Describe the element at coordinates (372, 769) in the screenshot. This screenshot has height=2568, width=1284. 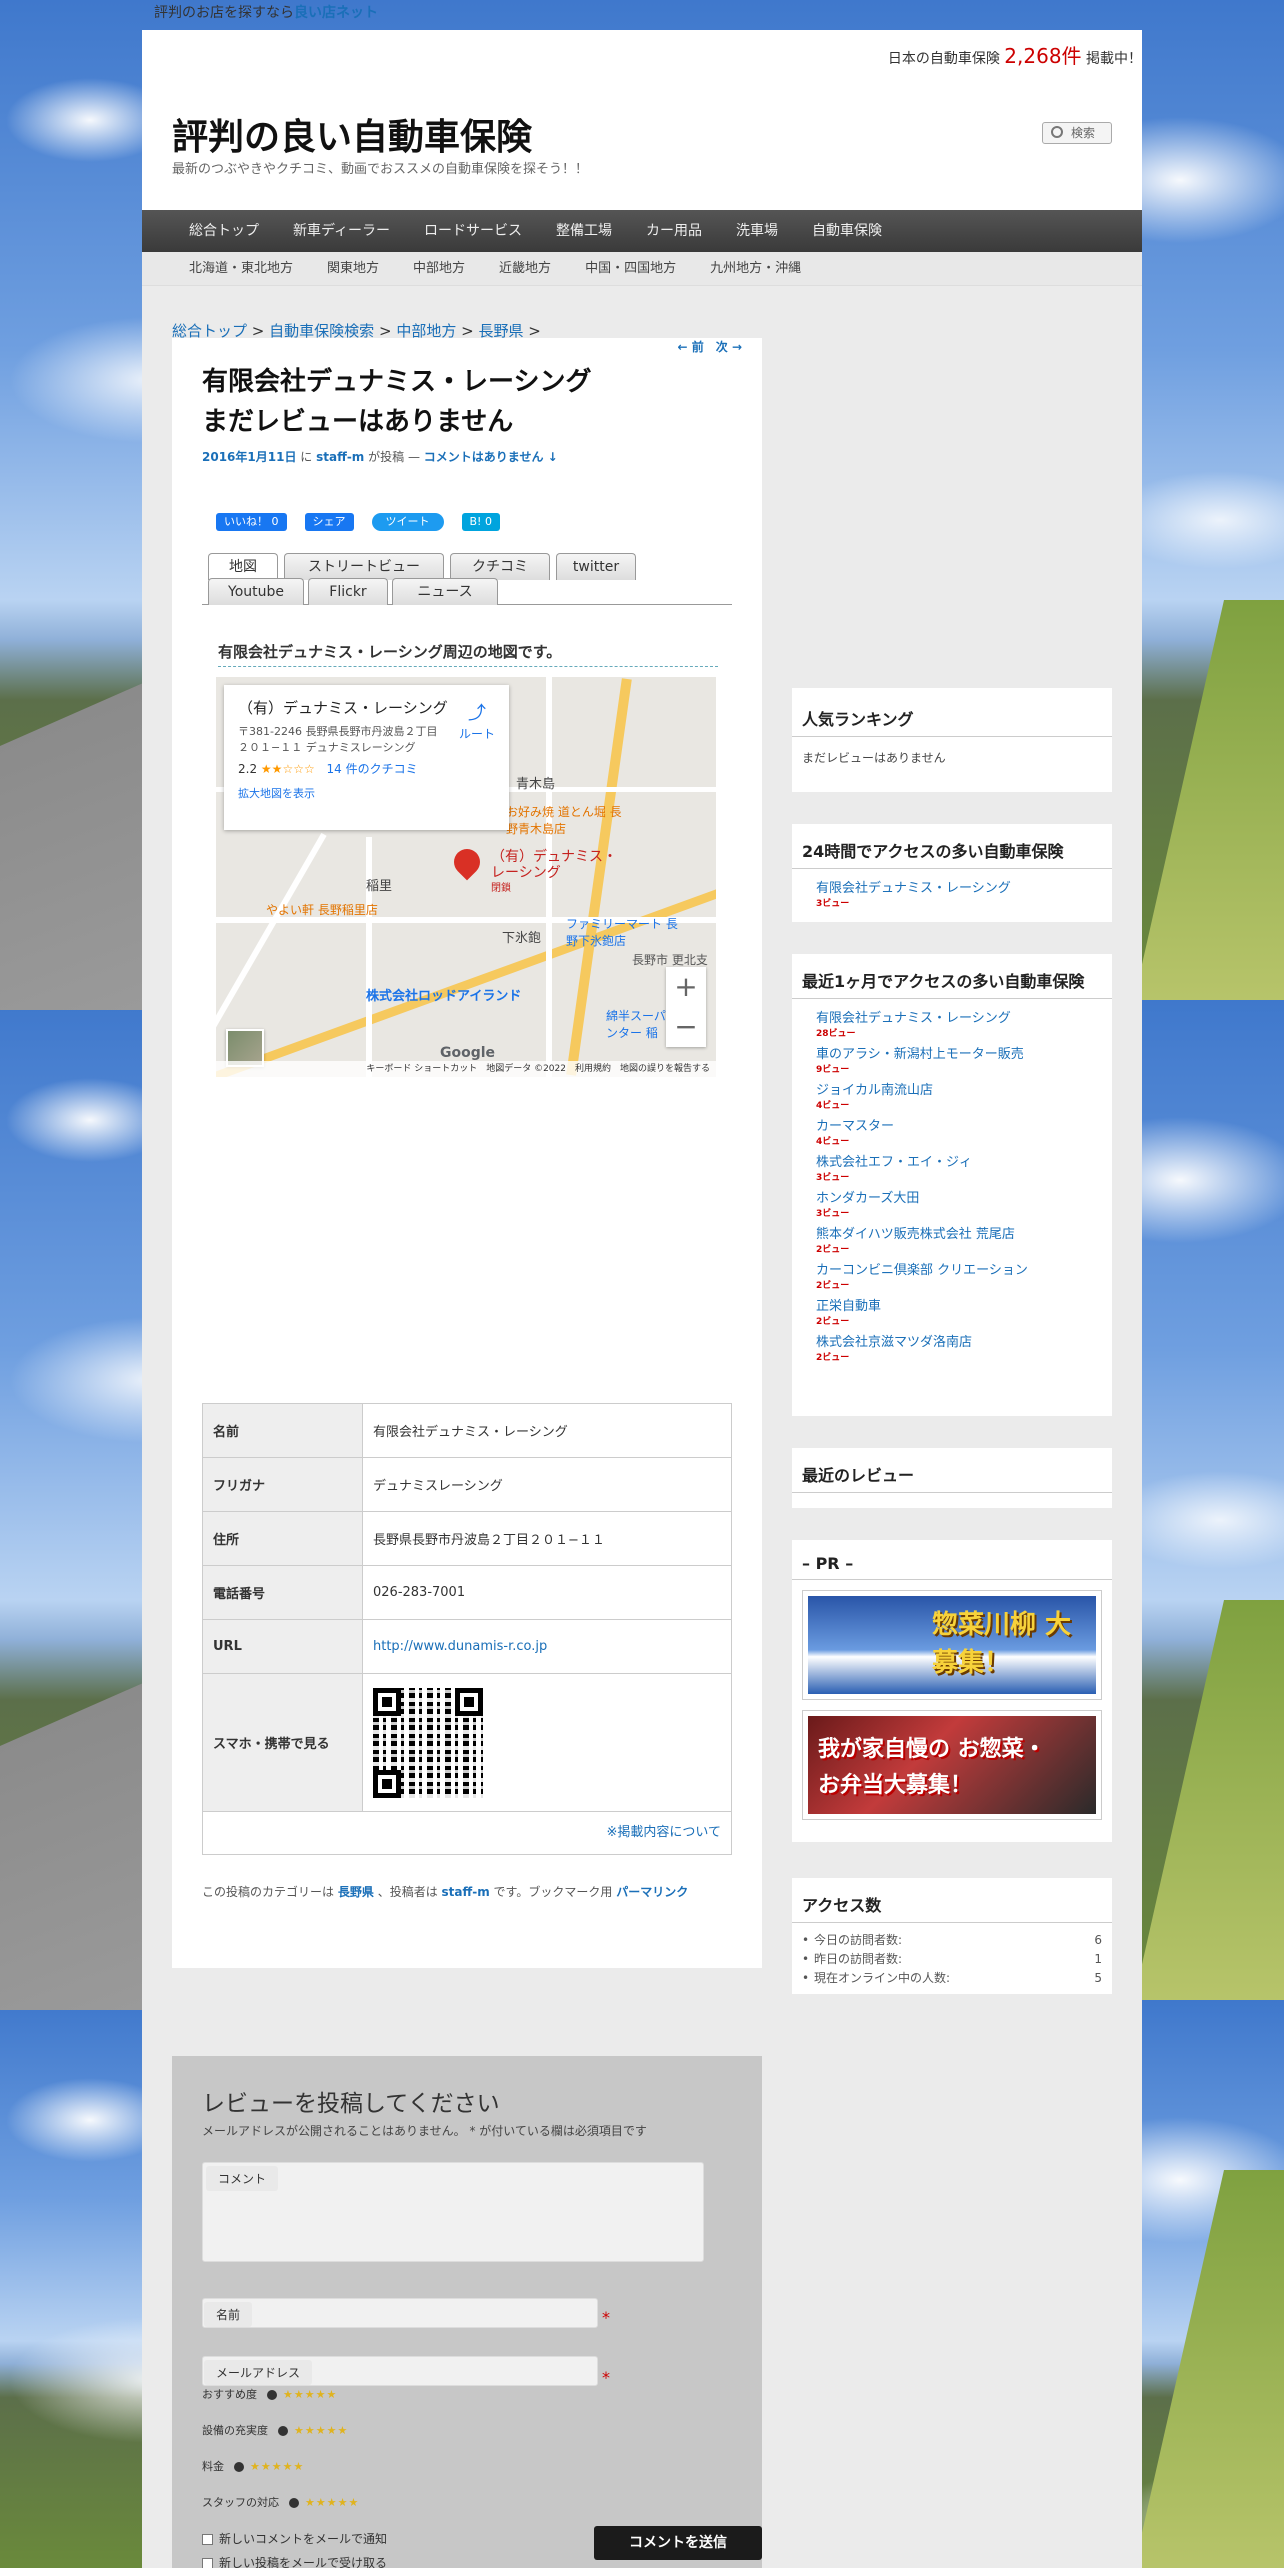
I see `reviews-link: 14 件のクチコミ` at that location.